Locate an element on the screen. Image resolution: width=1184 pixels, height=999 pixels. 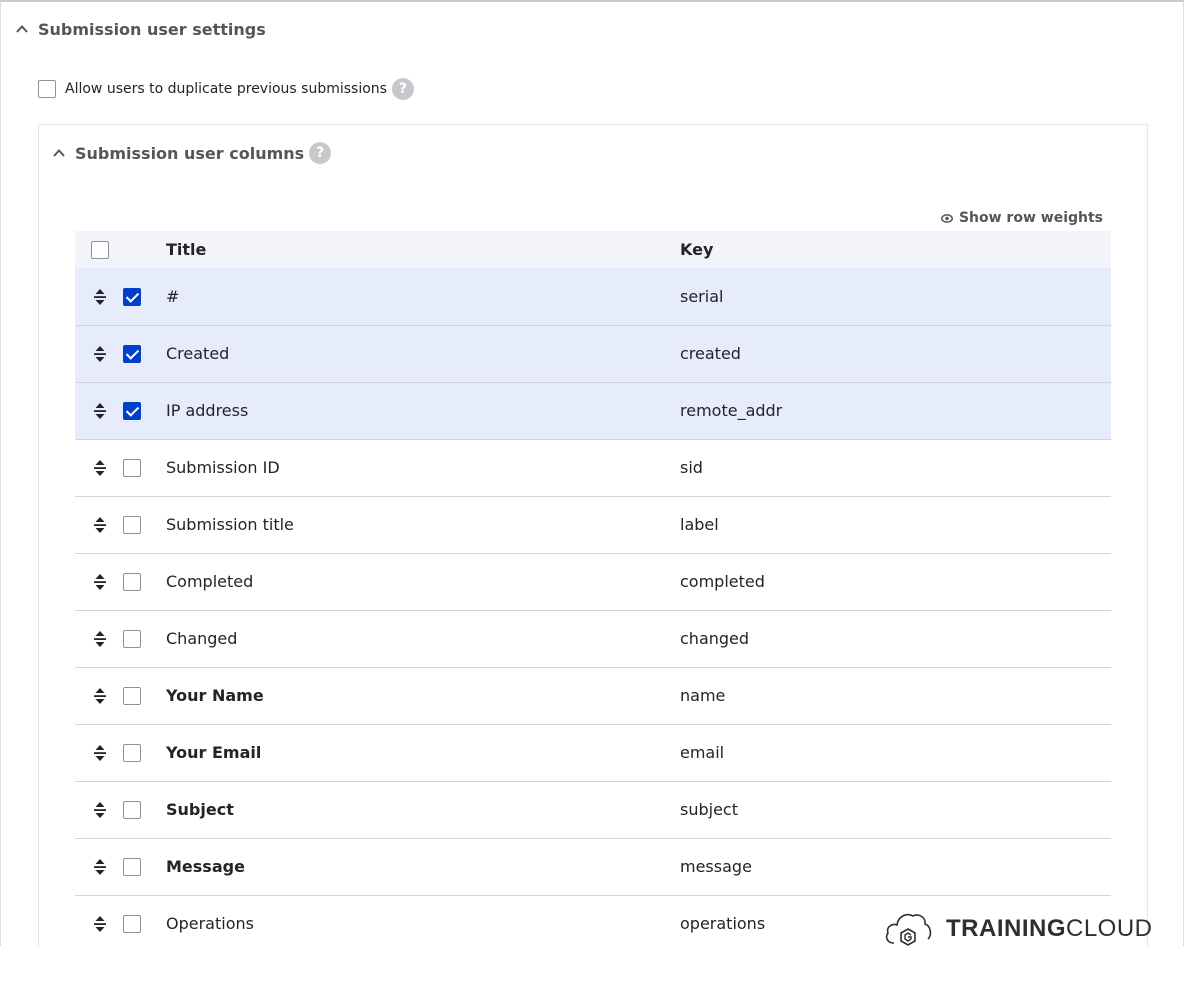
row-key: name is located at coordinates (703, 695).